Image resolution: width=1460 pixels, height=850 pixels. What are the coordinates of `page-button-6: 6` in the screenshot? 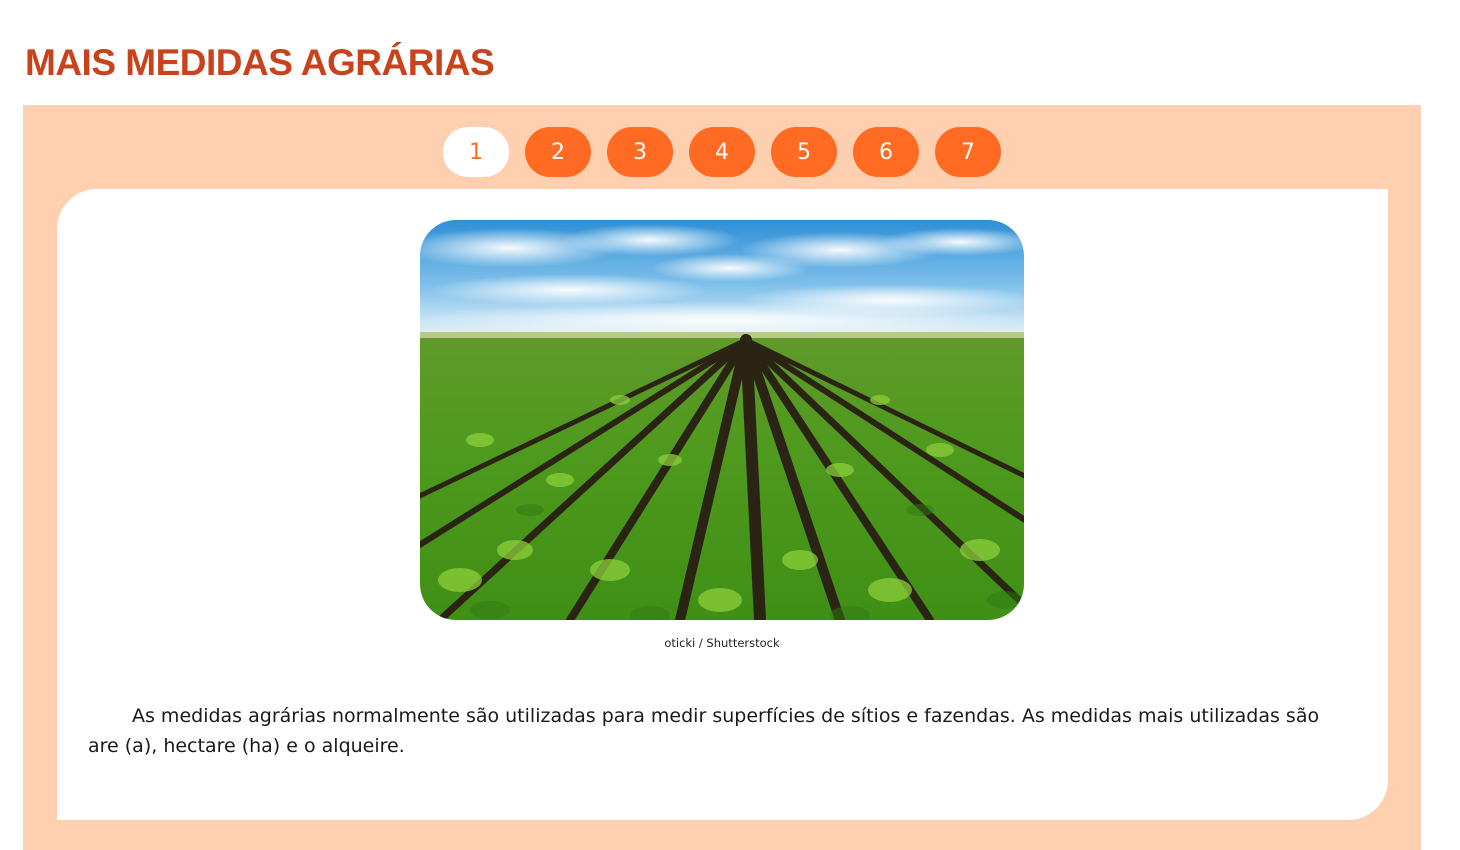 It's located at (886, 152).